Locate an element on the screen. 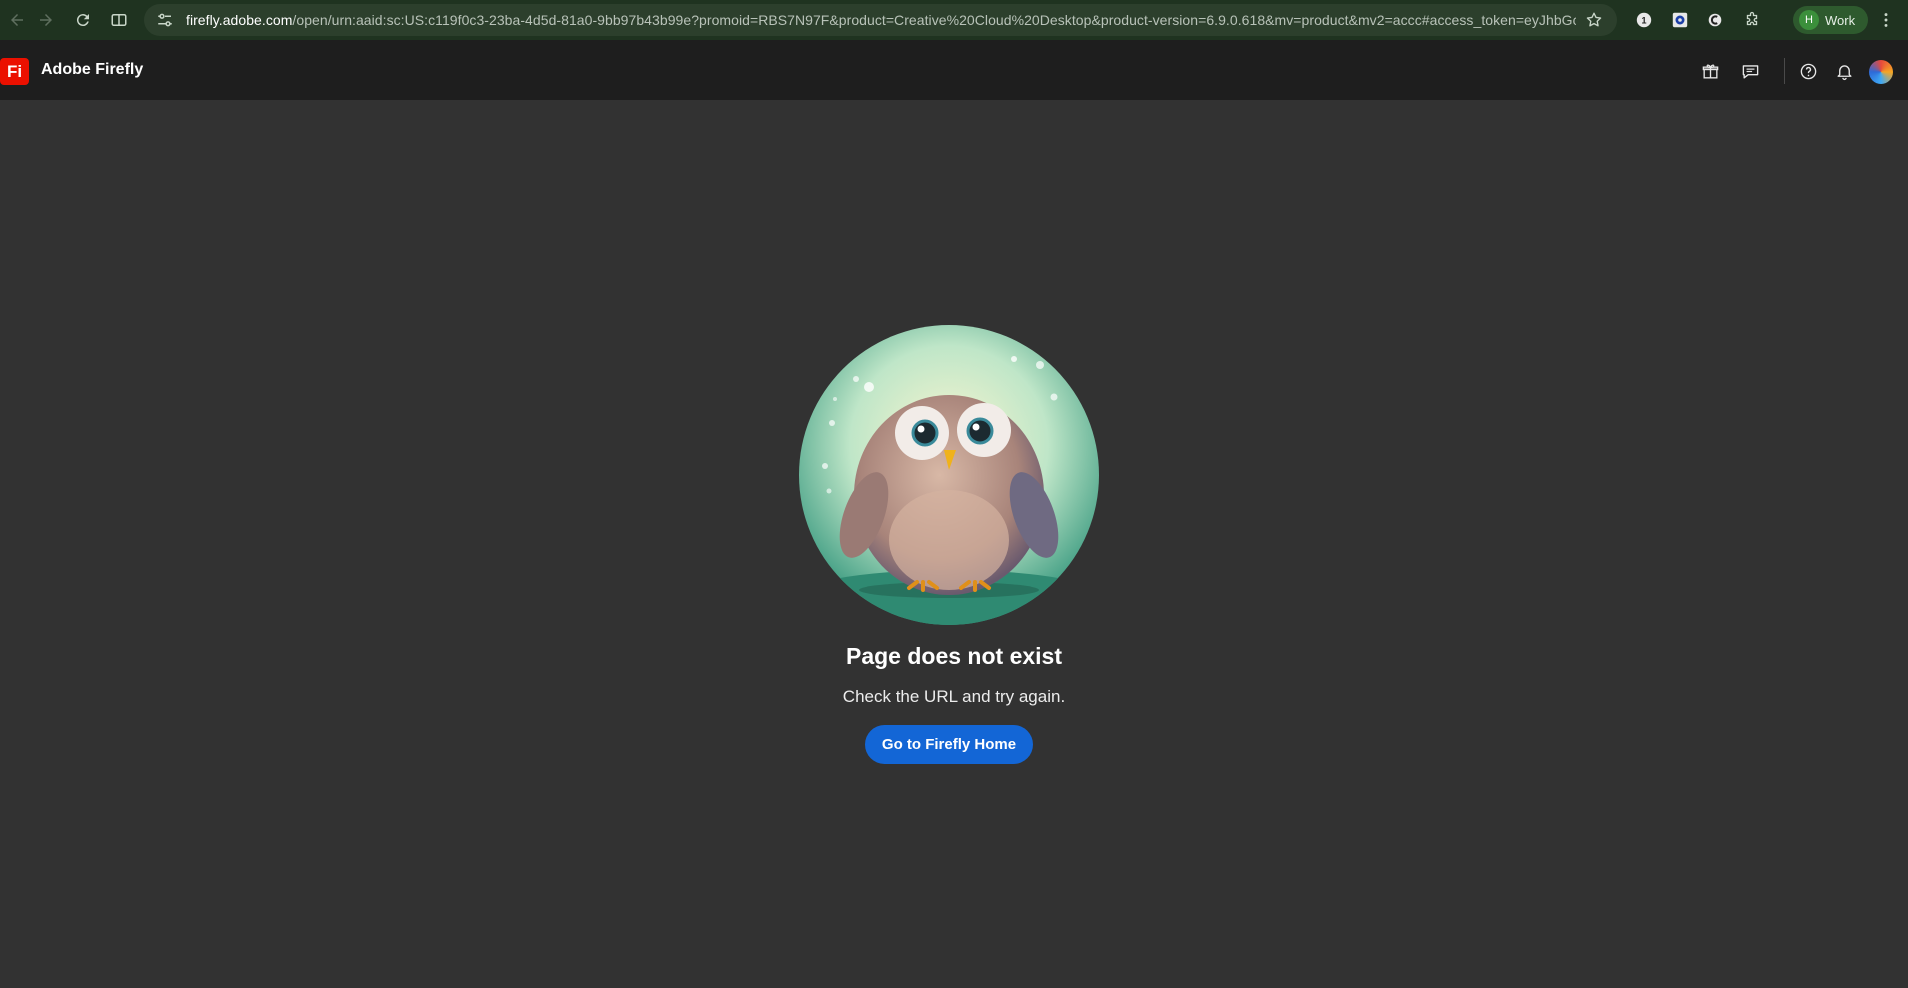  bookmark-star-icon is located at coordinates (1594, 20).